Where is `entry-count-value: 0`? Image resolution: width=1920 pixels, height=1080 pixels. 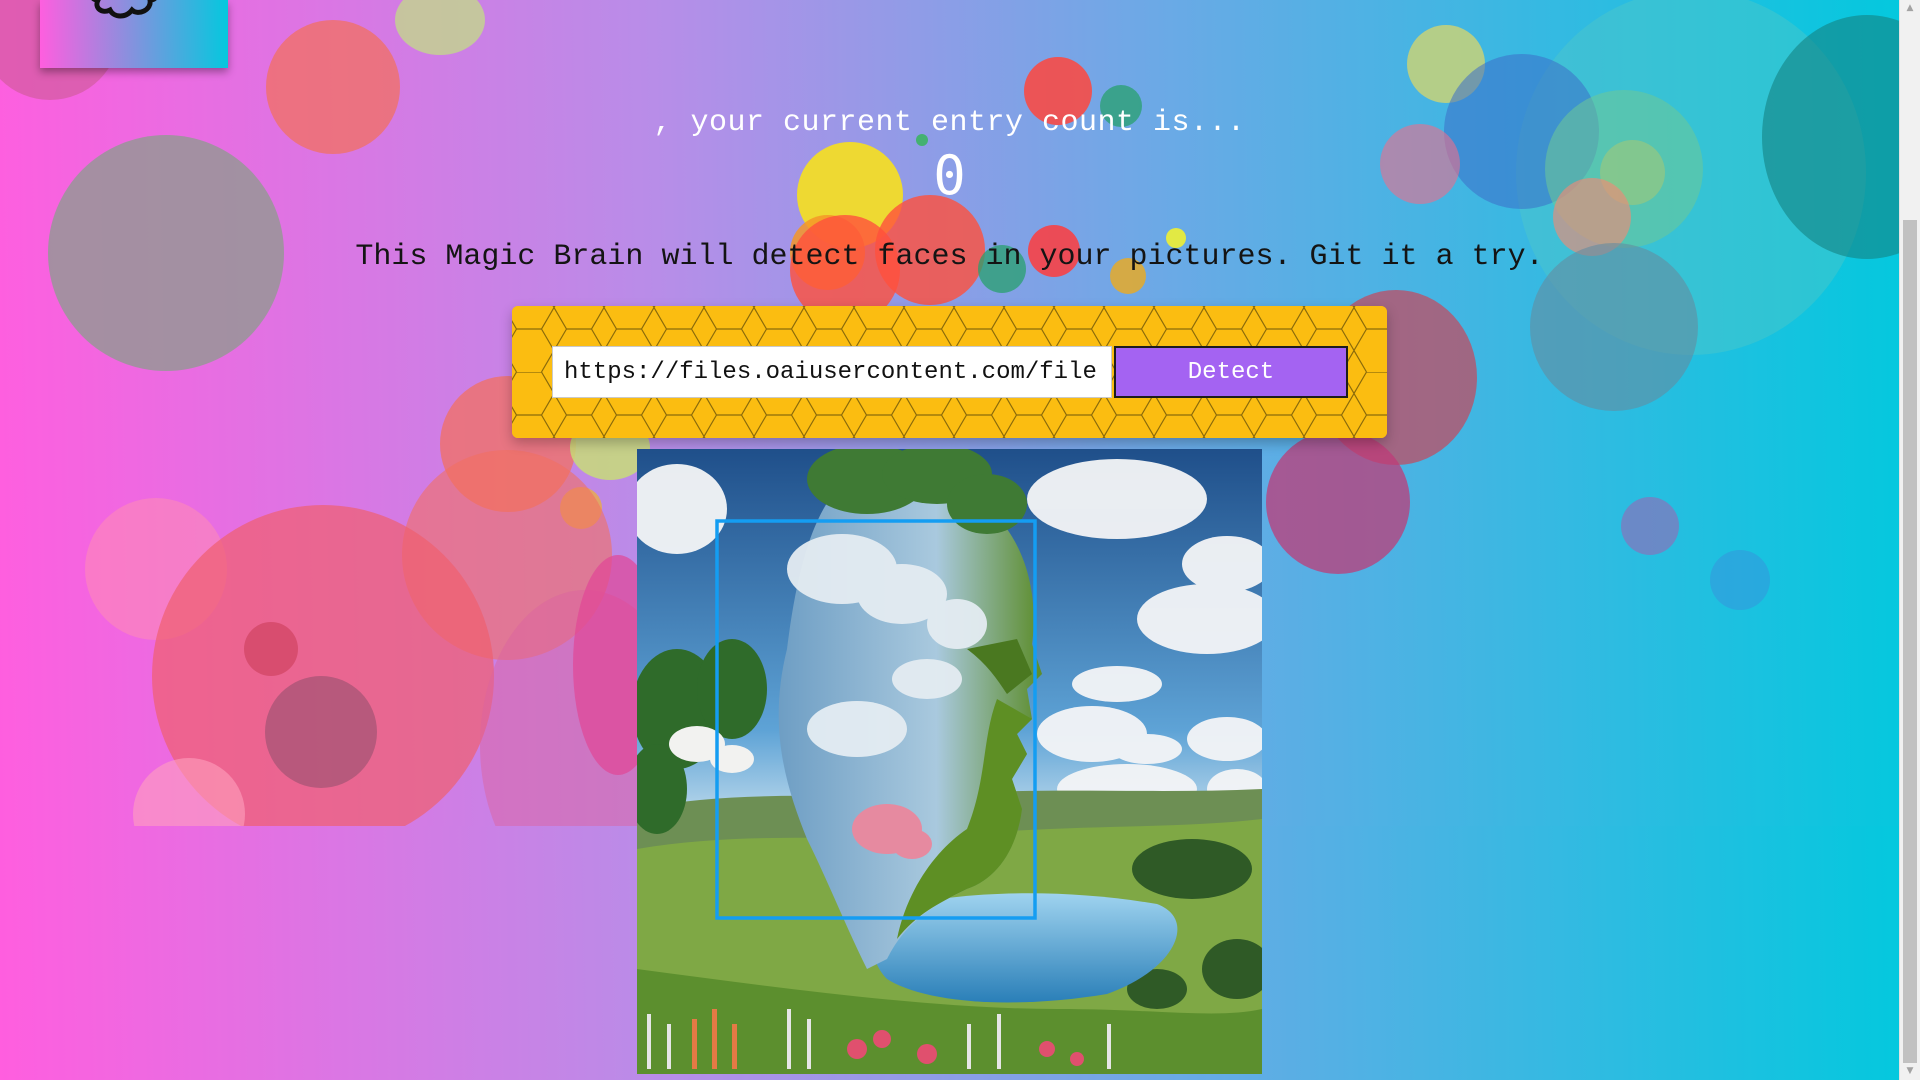 entry-count-value: 0 is located at coordinates (949, 175).